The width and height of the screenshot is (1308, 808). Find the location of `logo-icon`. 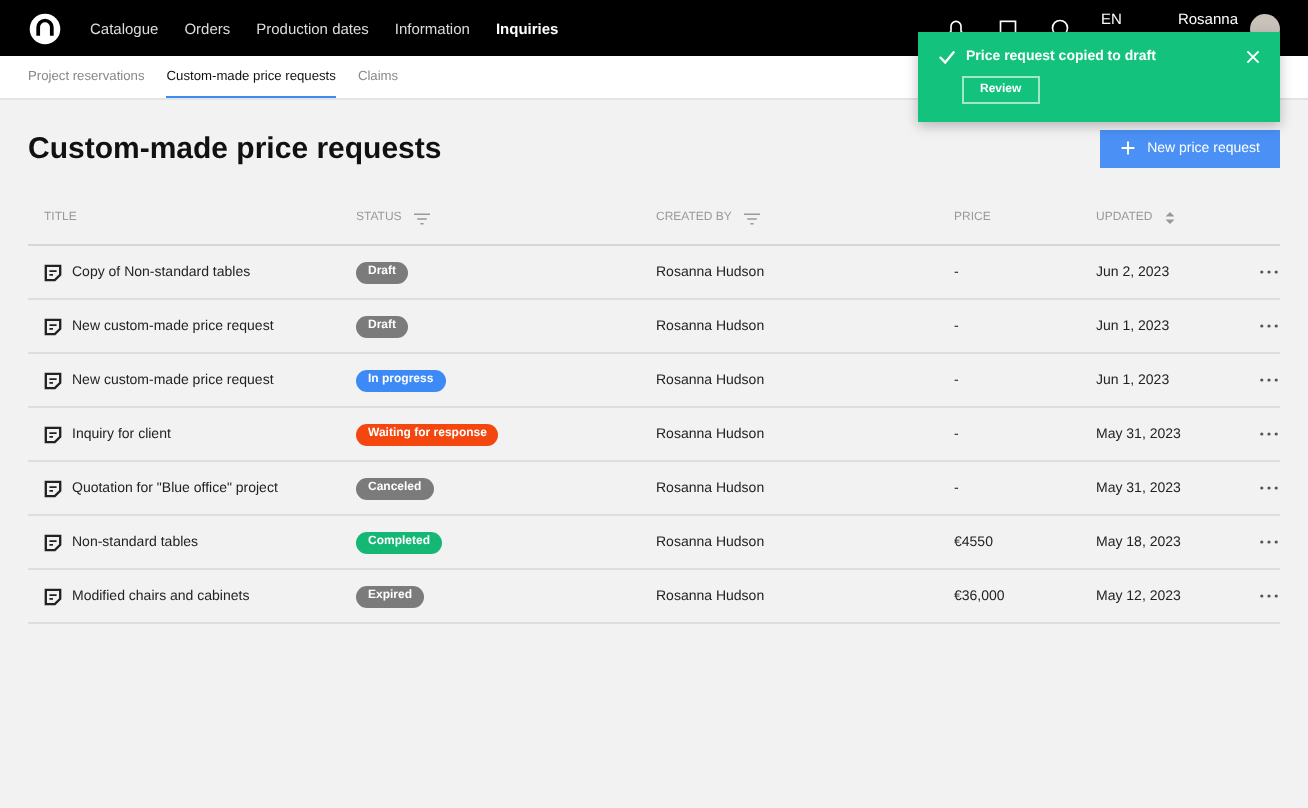

logo-icon is located at coordinates (45, 28).